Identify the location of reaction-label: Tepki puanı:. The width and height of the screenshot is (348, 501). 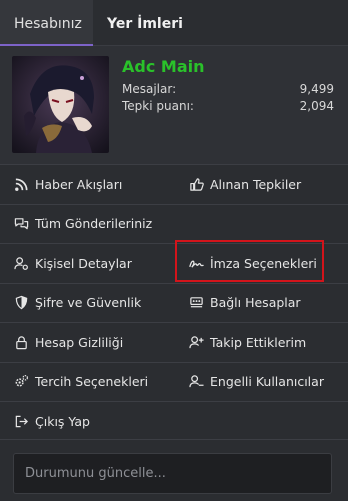
(158, 106).